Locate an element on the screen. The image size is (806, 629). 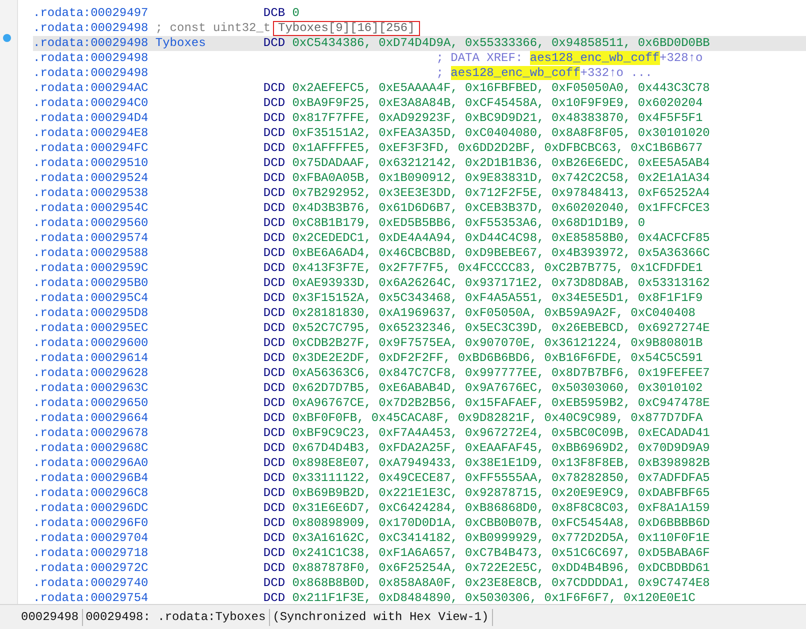
directive: DCB is located at coordinates (274, 13).